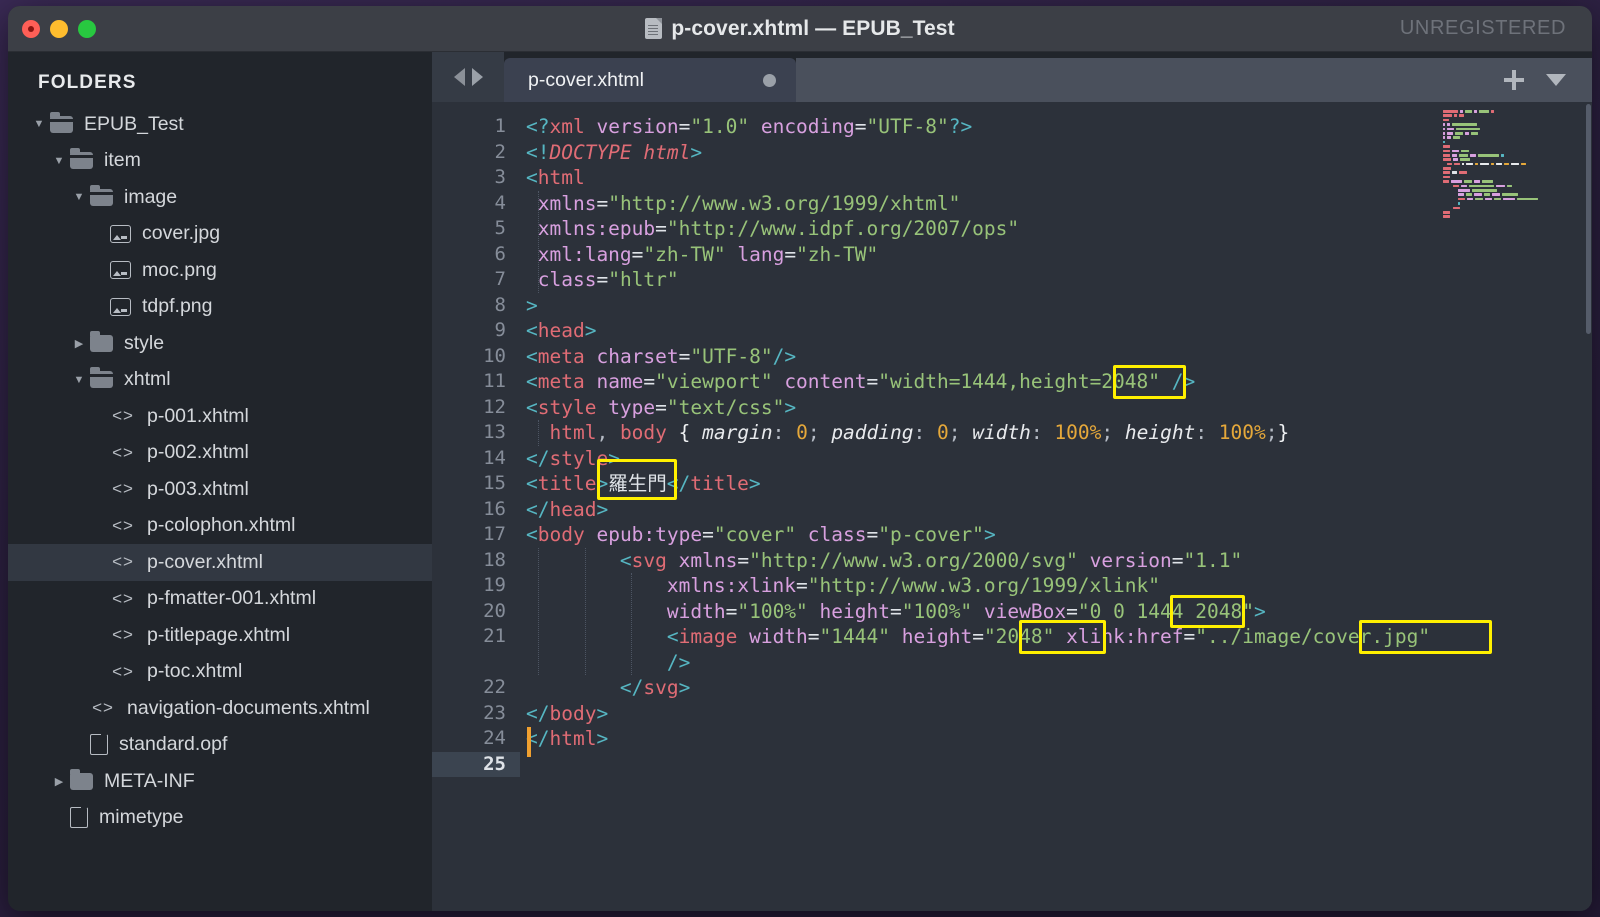 The height and width of the screenshot is (917, 1600). I want to click on window-title-group: p-cover.xhtml — EPUB_Test, so click(800, 29).